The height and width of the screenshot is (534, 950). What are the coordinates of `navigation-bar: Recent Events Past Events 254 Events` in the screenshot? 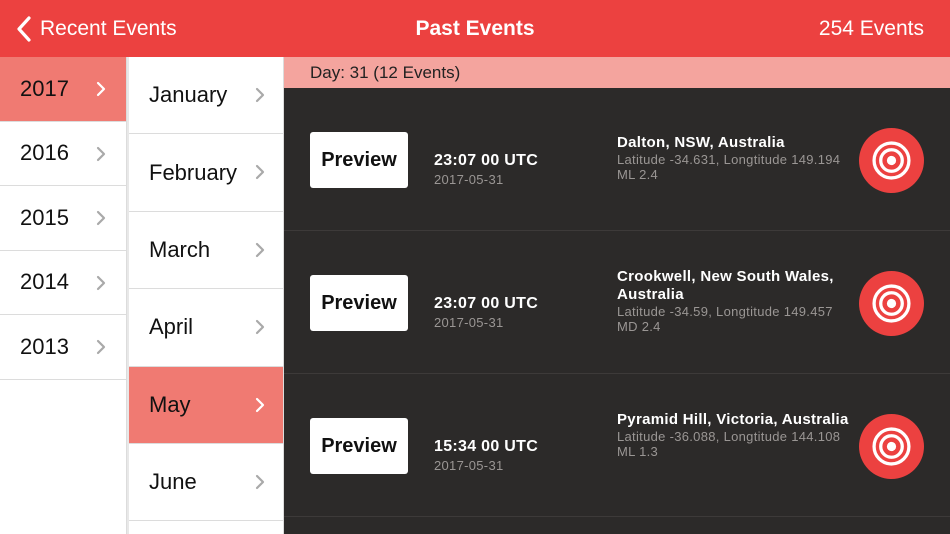 It's located at (475, 28).